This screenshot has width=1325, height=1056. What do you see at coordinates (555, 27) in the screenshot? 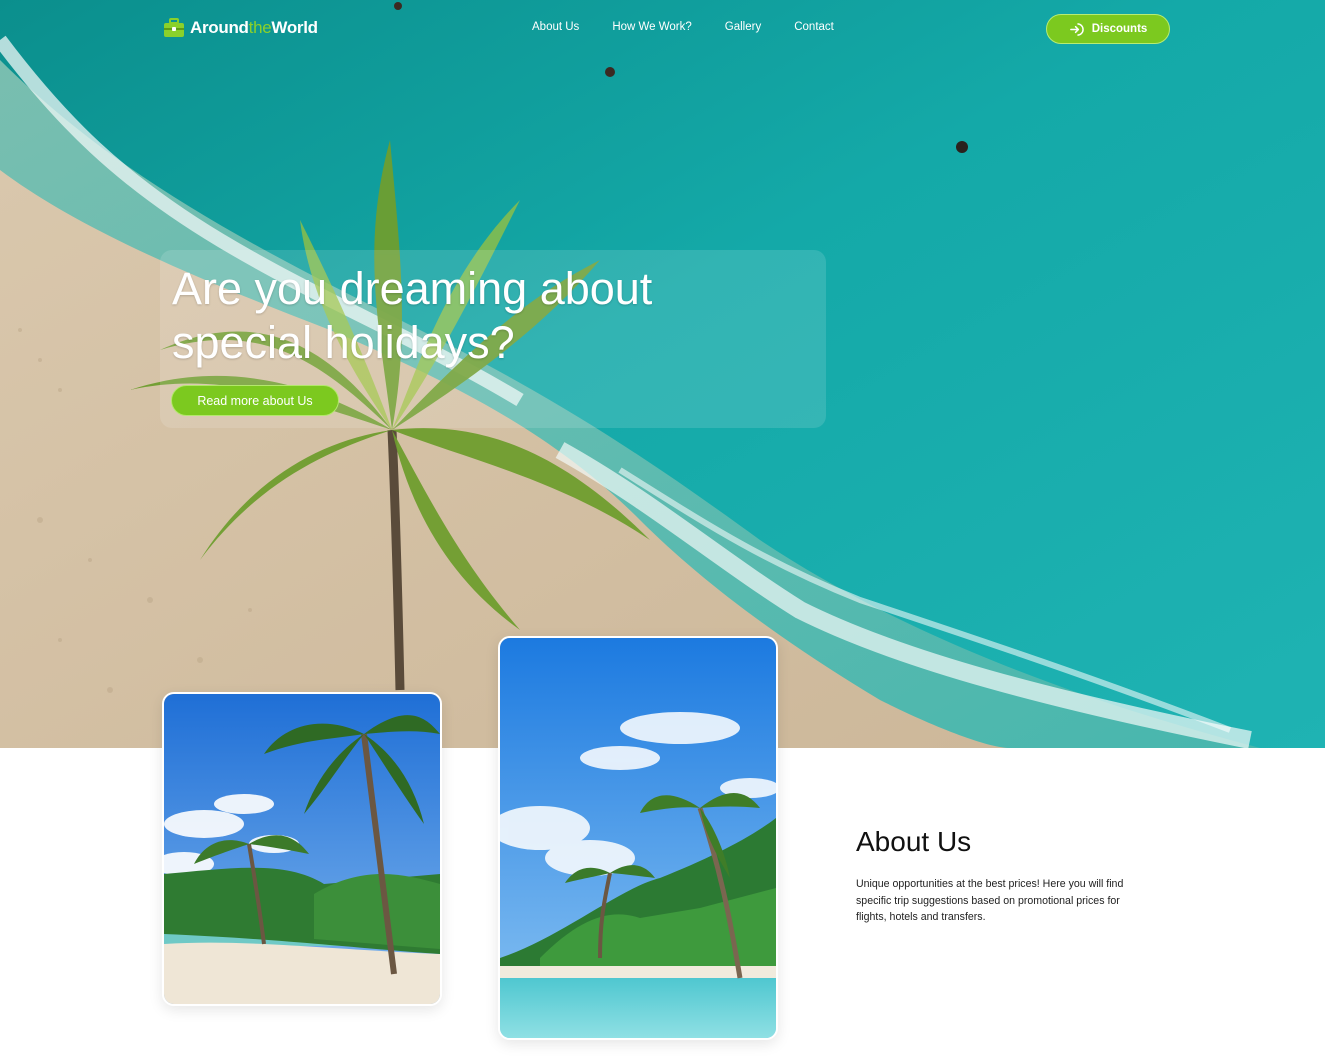
I see `nav-link-about-us: About Us` at bounding box center [555, 27].